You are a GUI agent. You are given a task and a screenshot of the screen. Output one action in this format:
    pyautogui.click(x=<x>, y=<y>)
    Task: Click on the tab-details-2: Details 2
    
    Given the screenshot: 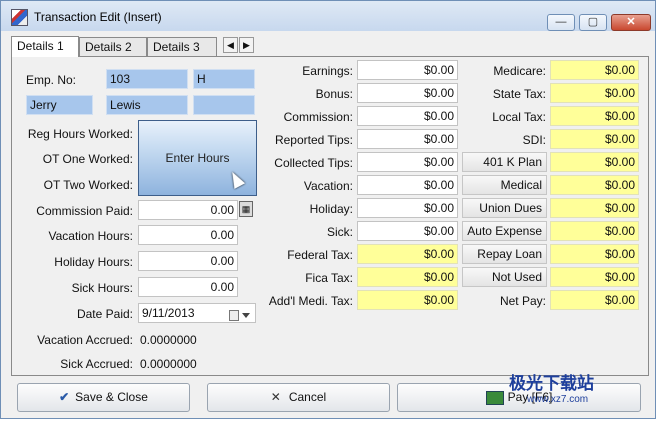 What is the action you would take?
    pyautogui.click(x=113, y=46)
    